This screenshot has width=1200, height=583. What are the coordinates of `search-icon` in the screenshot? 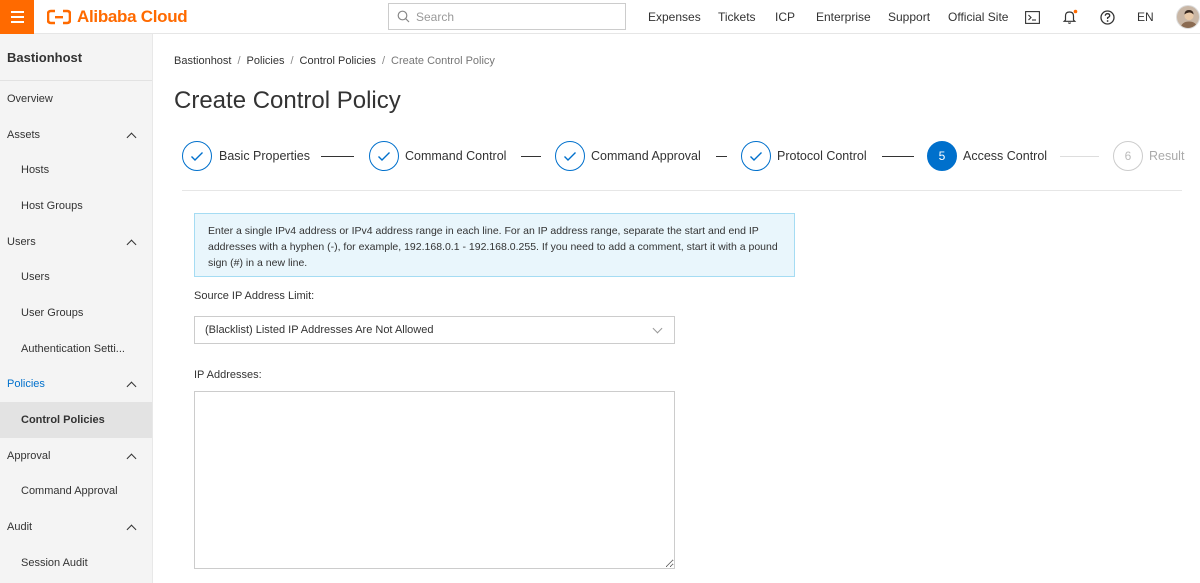 It's located at (403, 16).